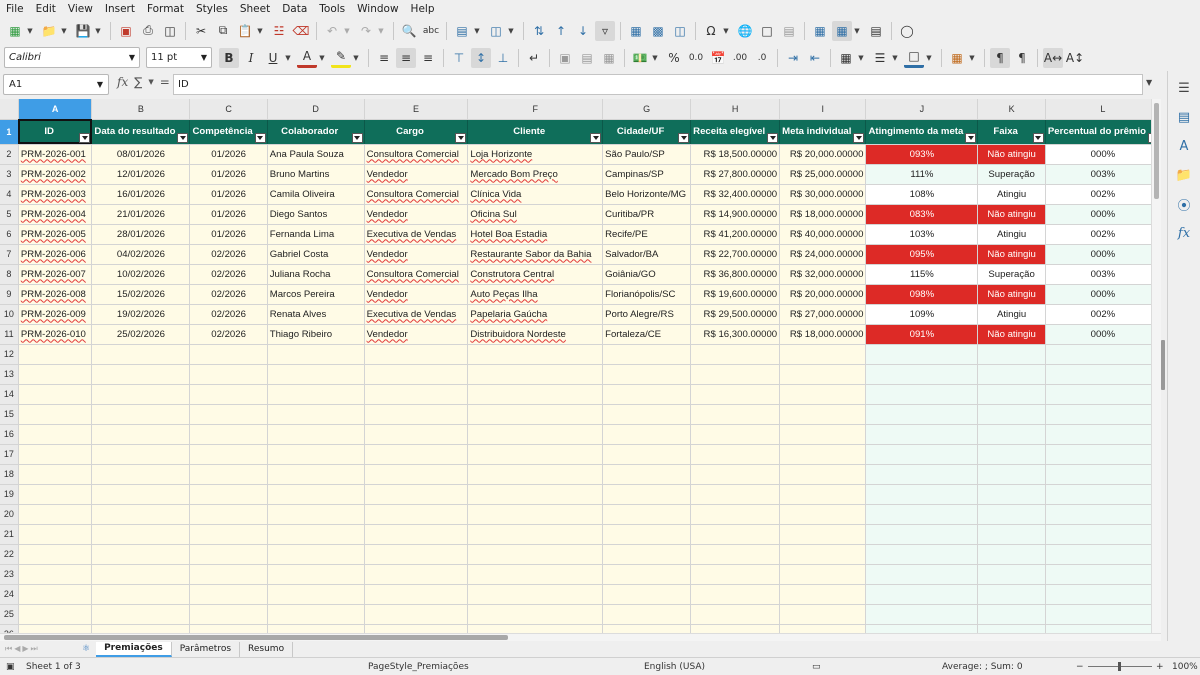 The width and height of the screenshot is (1200, 675). What do you see at coordinates (972, 58) in the screenshot?
I see `conditional-format-dropdown-icon: ▼` at bounding box center [972, 58].